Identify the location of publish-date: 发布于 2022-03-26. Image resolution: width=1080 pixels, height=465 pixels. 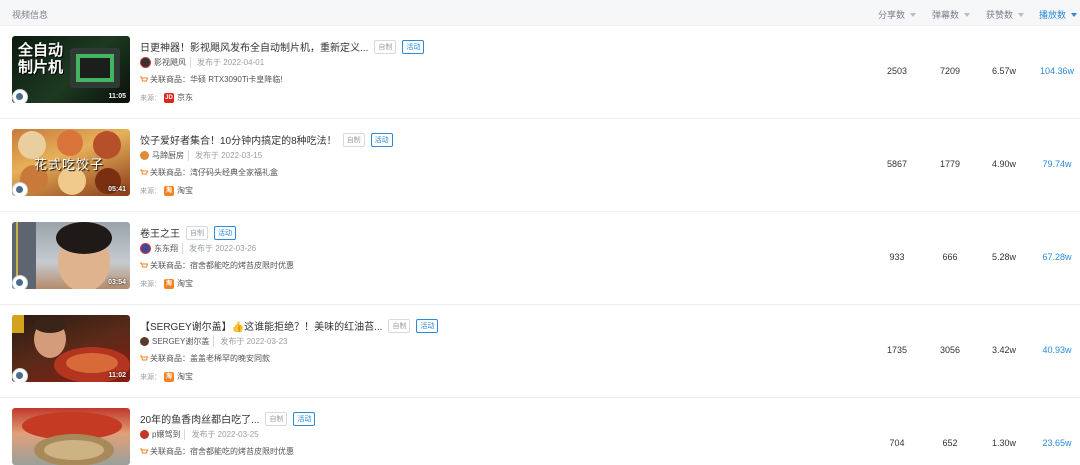
(219, 248).